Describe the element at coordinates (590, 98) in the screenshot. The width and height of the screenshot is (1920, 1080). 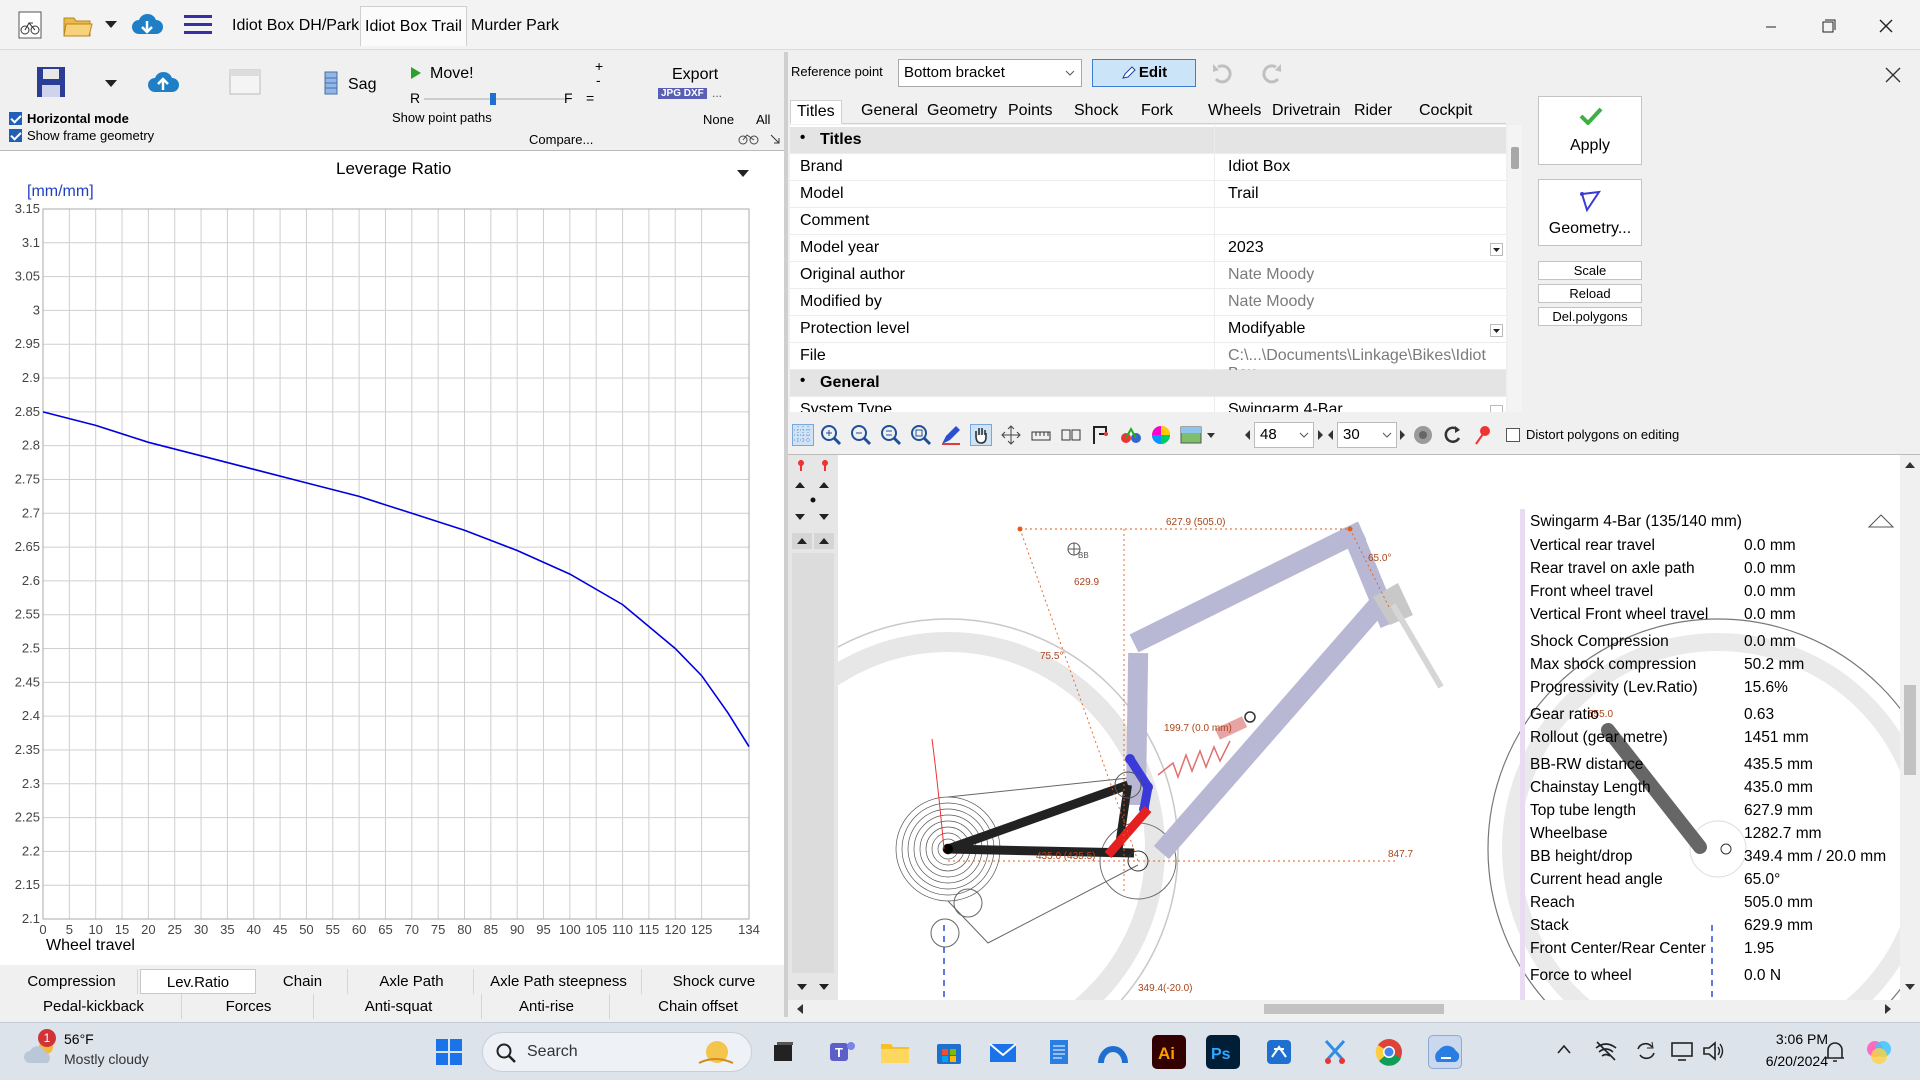
I see `equals-button: =` at that location.